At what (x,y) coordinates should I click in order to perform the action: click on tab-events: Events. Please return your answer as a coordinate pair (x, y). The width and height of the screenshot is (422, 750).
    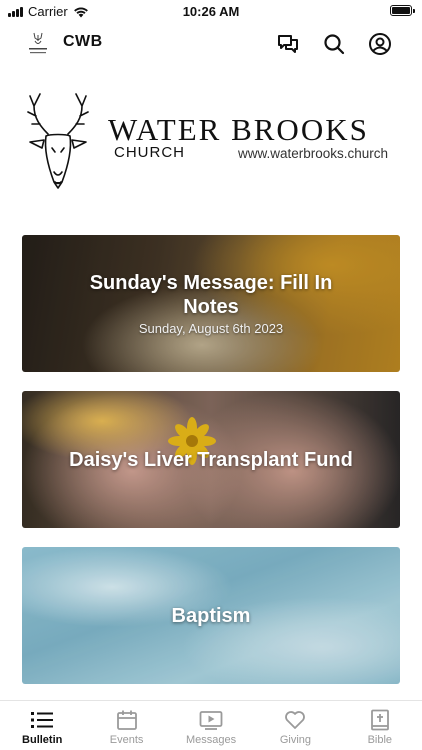
    Looking at the image, I should click on (126, 725).